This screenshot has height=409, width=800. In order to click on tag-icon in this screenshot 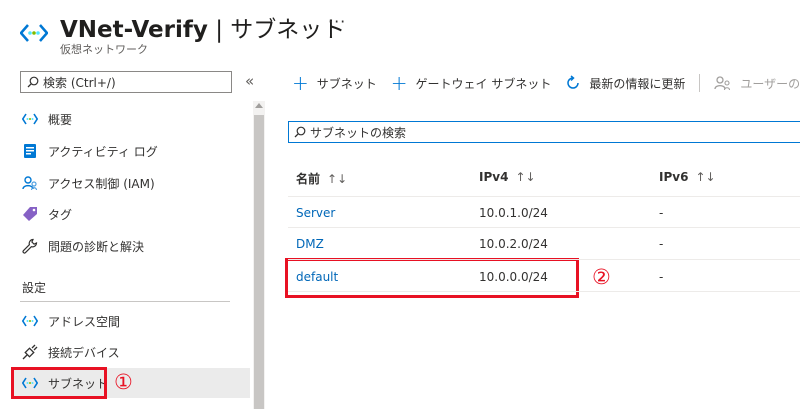, I will do `click(30, 214)`.